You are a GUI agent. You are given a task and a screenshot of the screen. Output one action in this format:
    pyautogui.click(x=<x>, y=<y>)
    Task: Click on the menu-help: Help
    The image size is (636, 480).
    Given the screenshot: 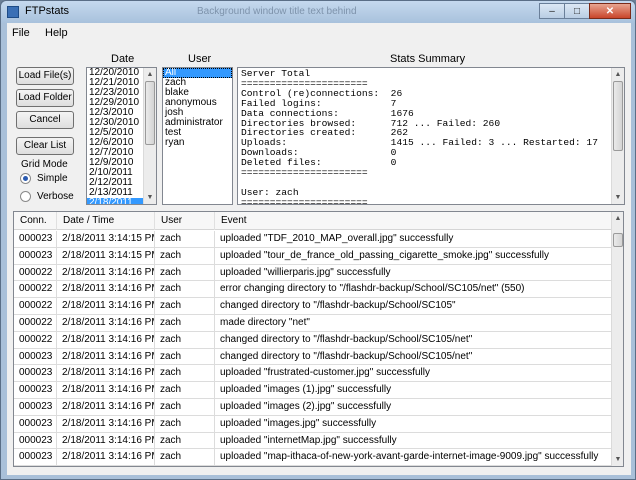 What is the action you would take?
    pyautogui.click(x=56, y=33)
    